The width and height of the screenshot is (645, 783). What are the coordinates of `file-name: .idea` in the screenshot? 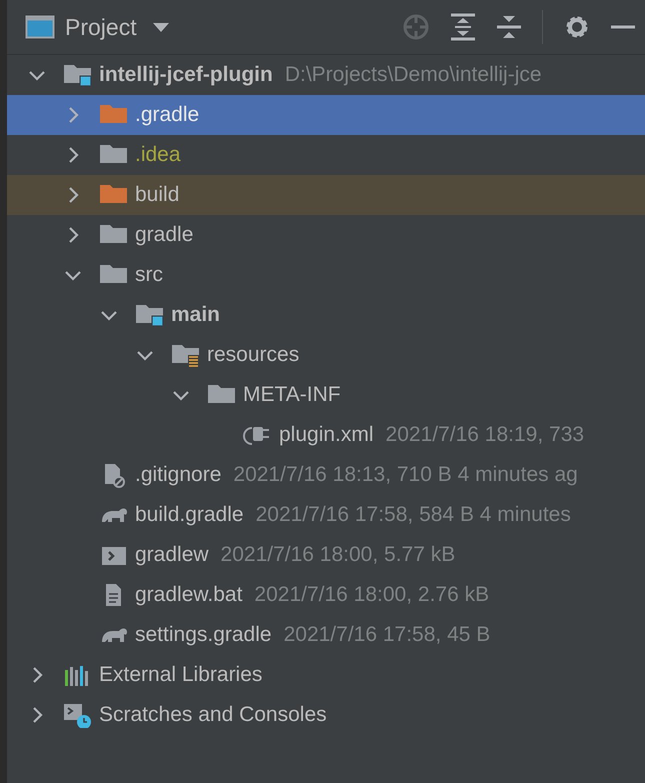 It's located at (158, 155).